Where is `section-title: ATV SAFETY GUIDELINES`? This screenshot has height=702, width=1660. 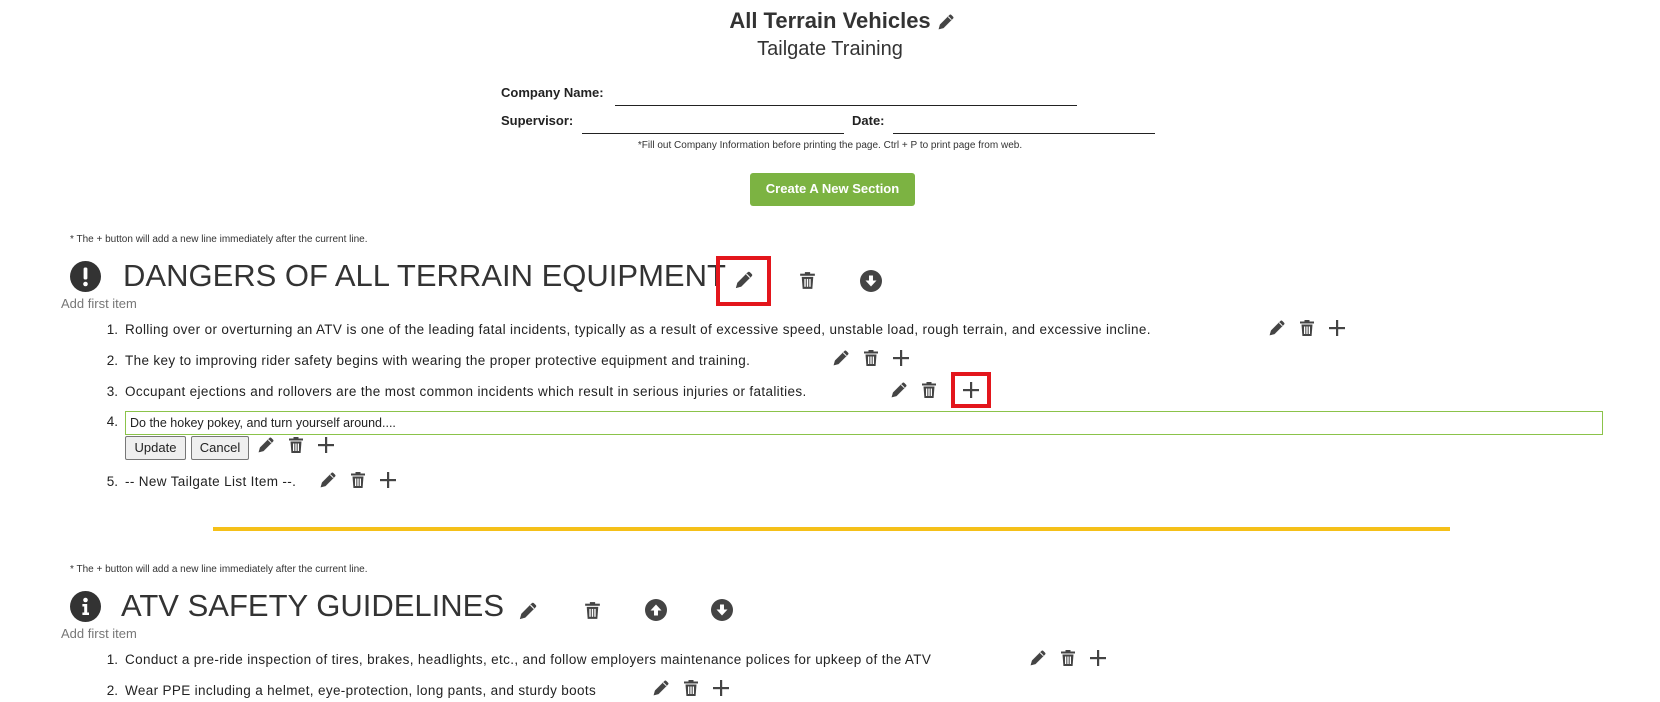 section-title: ATV SAFETY GUIDELINES is located at coordinates (313, 605).